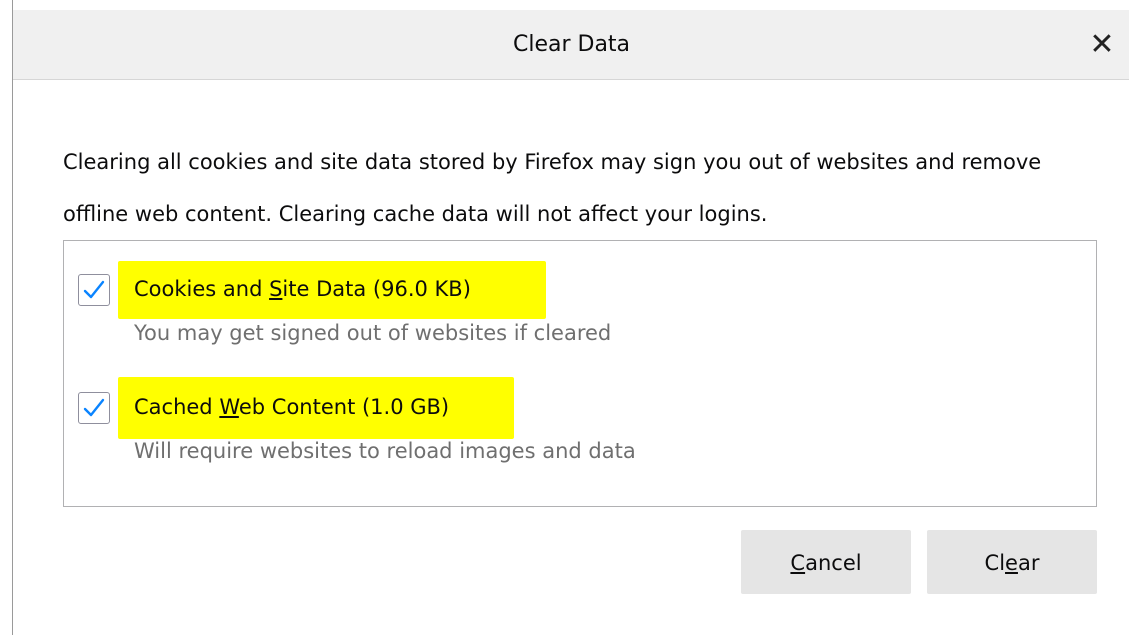 The height and width of the screenshot is (635, 1129). Describe the element at coordinates (995, 563) in the screenshot. I see `clear-label-pre: Cl` at that location.